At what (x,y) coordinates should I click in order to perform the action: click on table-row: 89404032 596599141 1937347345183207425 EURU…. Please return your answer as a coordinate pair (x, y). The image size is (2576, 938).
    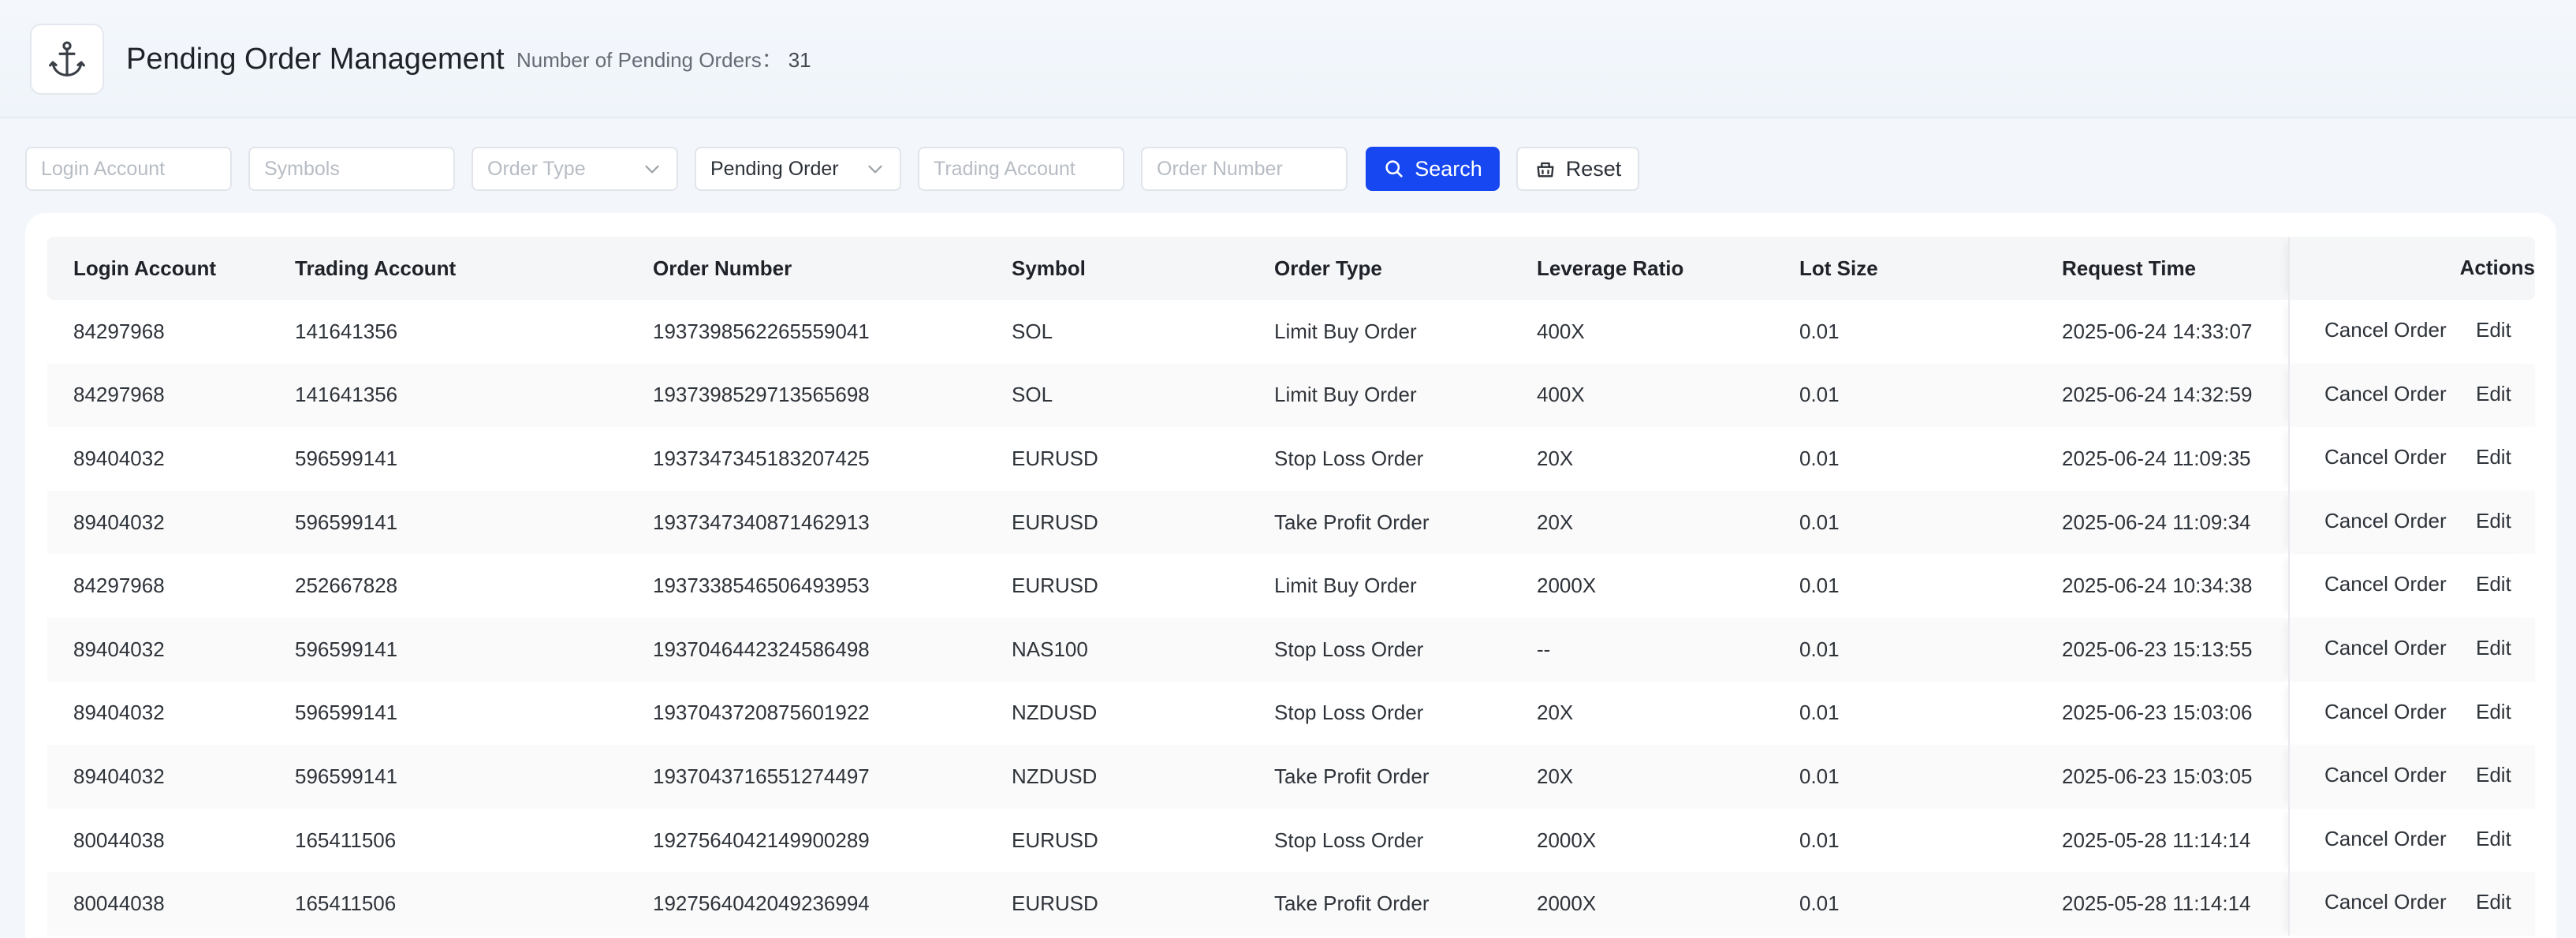
    Looking at the image, I should click on (1291, 459).